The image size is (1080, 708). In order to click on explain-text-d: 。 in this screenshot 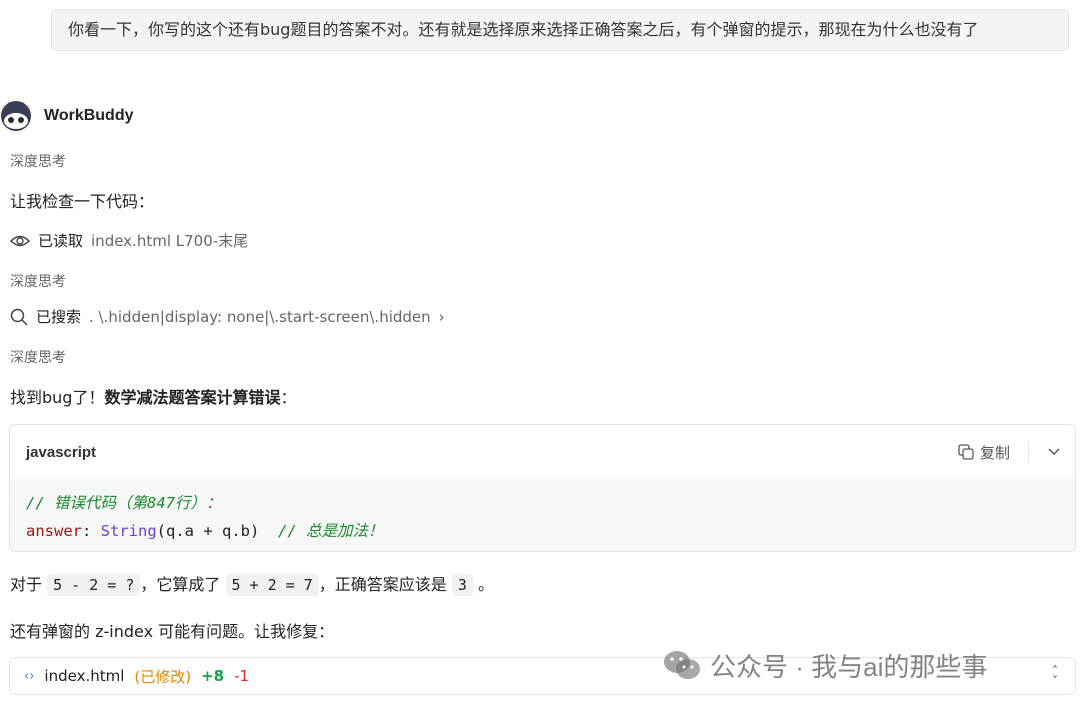, I will do `click(486, 584)`.